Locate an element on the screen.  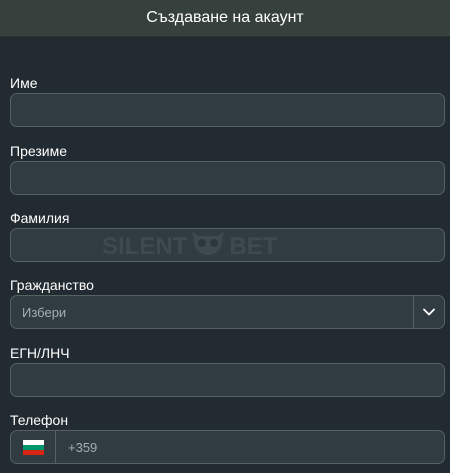
citizenship-select: Избери is located at coordinates (227, 312).